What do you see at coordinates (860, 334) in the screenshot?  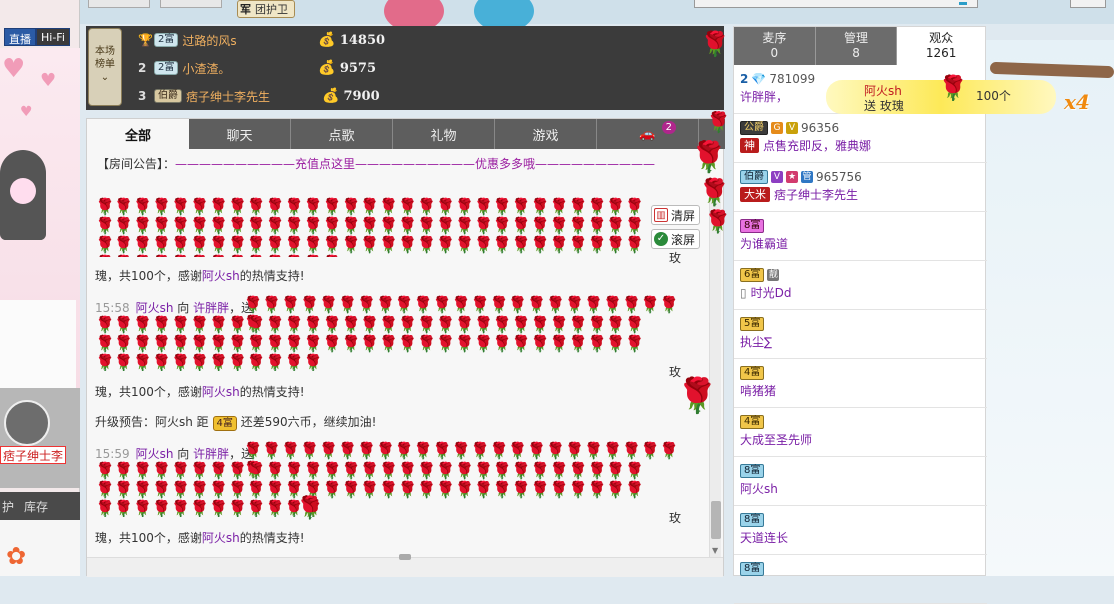 I see `list-item: 5富 执尘∑` at bounding box center [860, 334].